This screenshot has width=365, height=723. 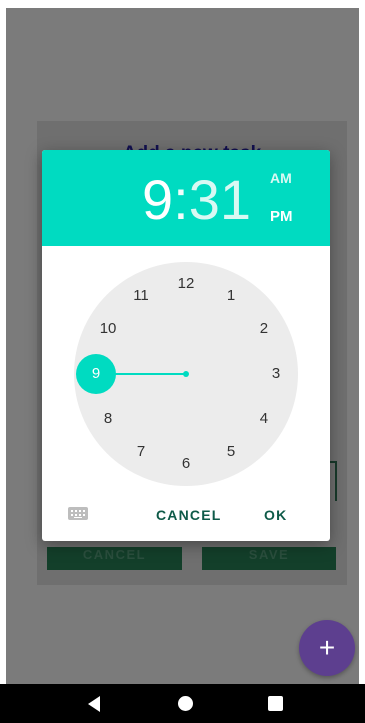 I want to click on plus-icon: +, so click(x=327, y=647).